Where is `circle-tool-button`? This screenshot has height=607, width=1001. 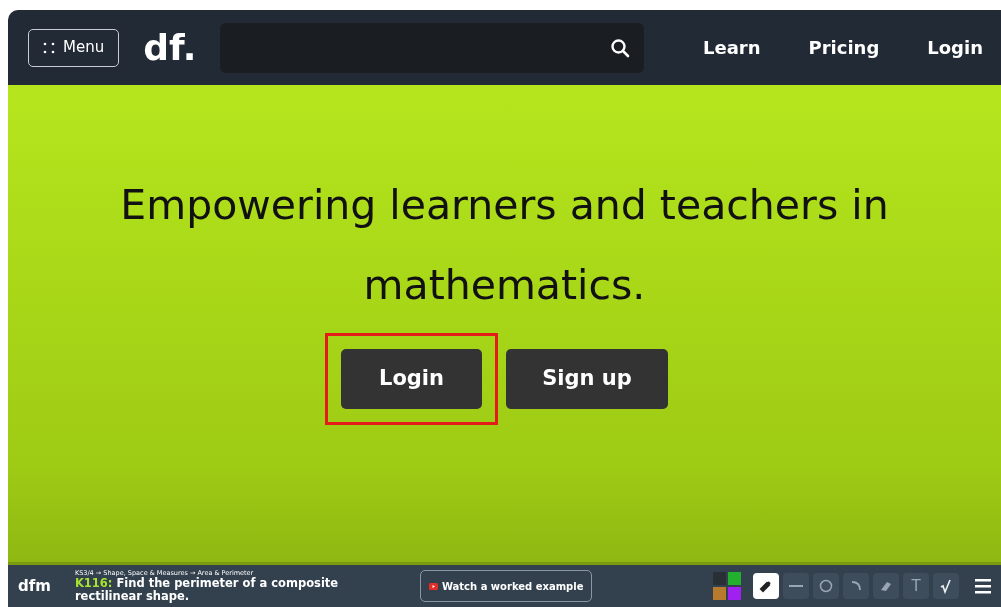 circle-tool-button is located at coordinates (826, 586).